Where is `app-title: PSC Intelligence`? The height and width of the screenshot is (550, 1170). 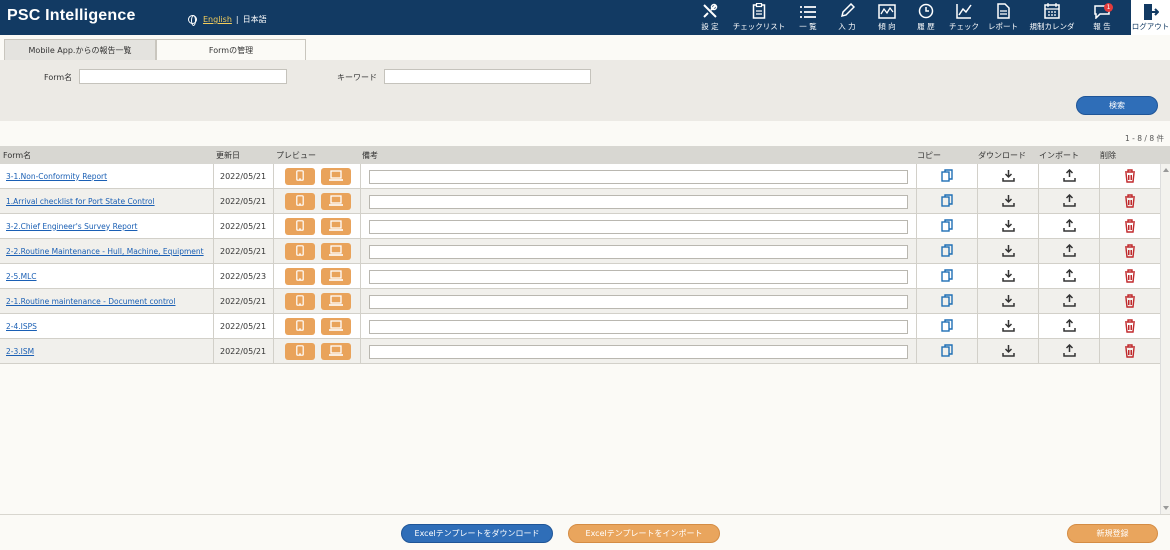
app-title: PSC Intelligence is located at coordinates (71, 15).